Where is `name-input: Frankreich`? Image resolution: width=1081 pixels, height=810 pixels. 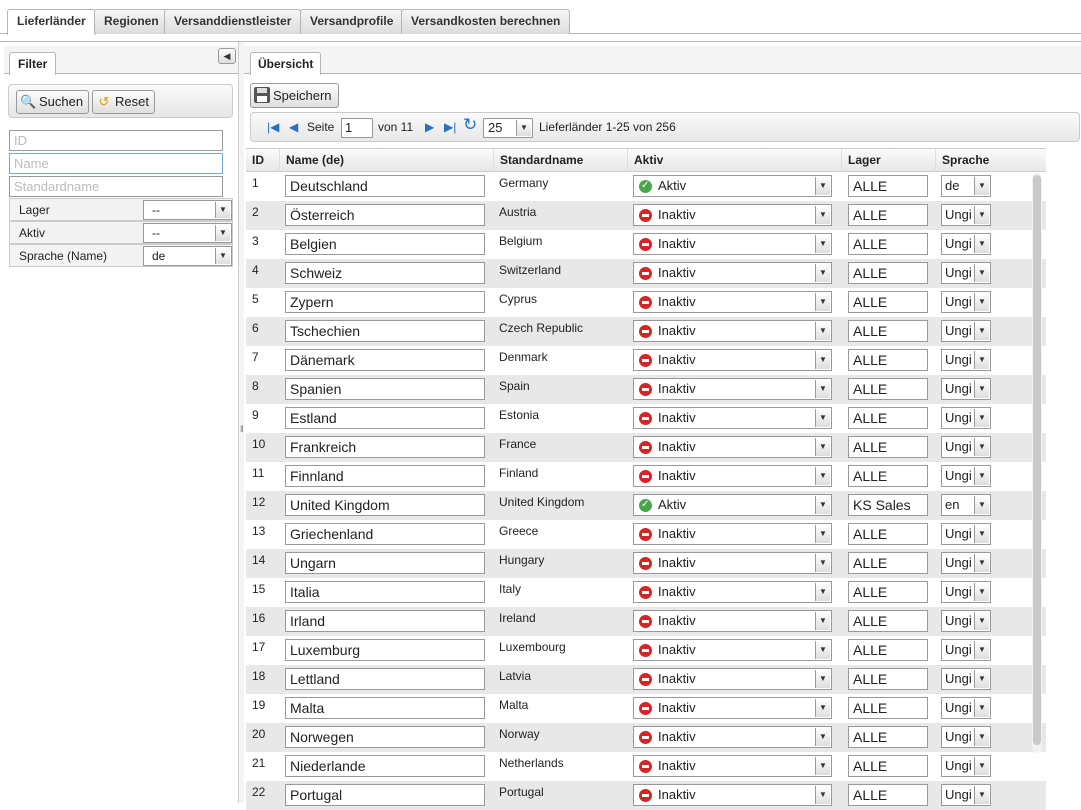 name-input: Frankreich is located at coordinates (385, 447).